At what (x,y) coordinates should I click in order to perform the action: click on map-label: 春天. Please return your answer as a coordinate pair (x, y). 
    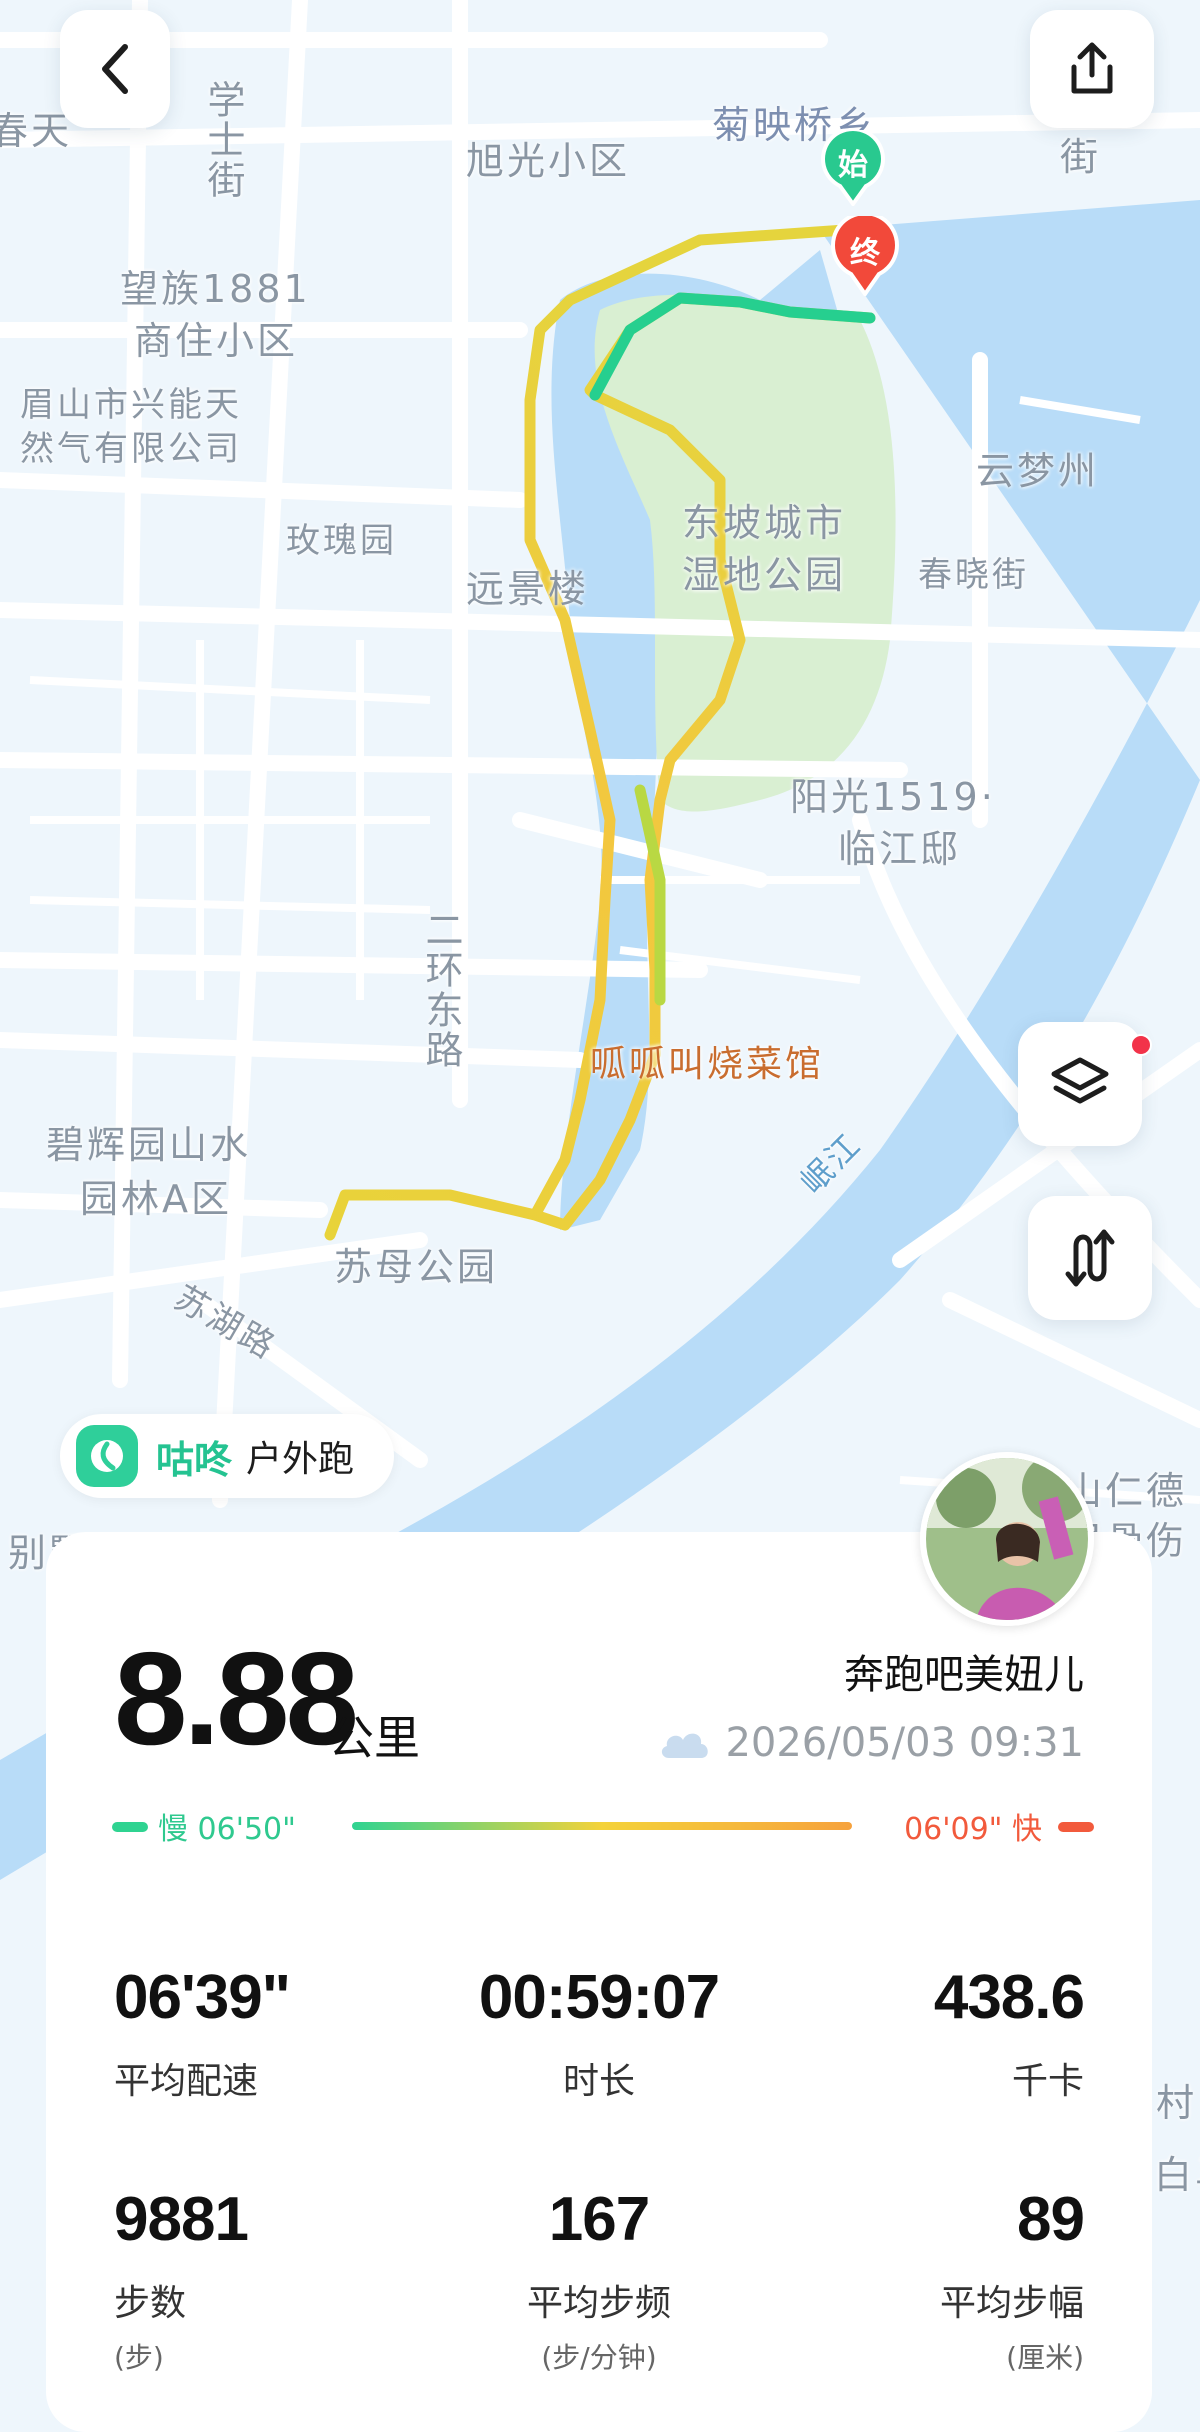
    Looking at the image, I should click on (36, 131).